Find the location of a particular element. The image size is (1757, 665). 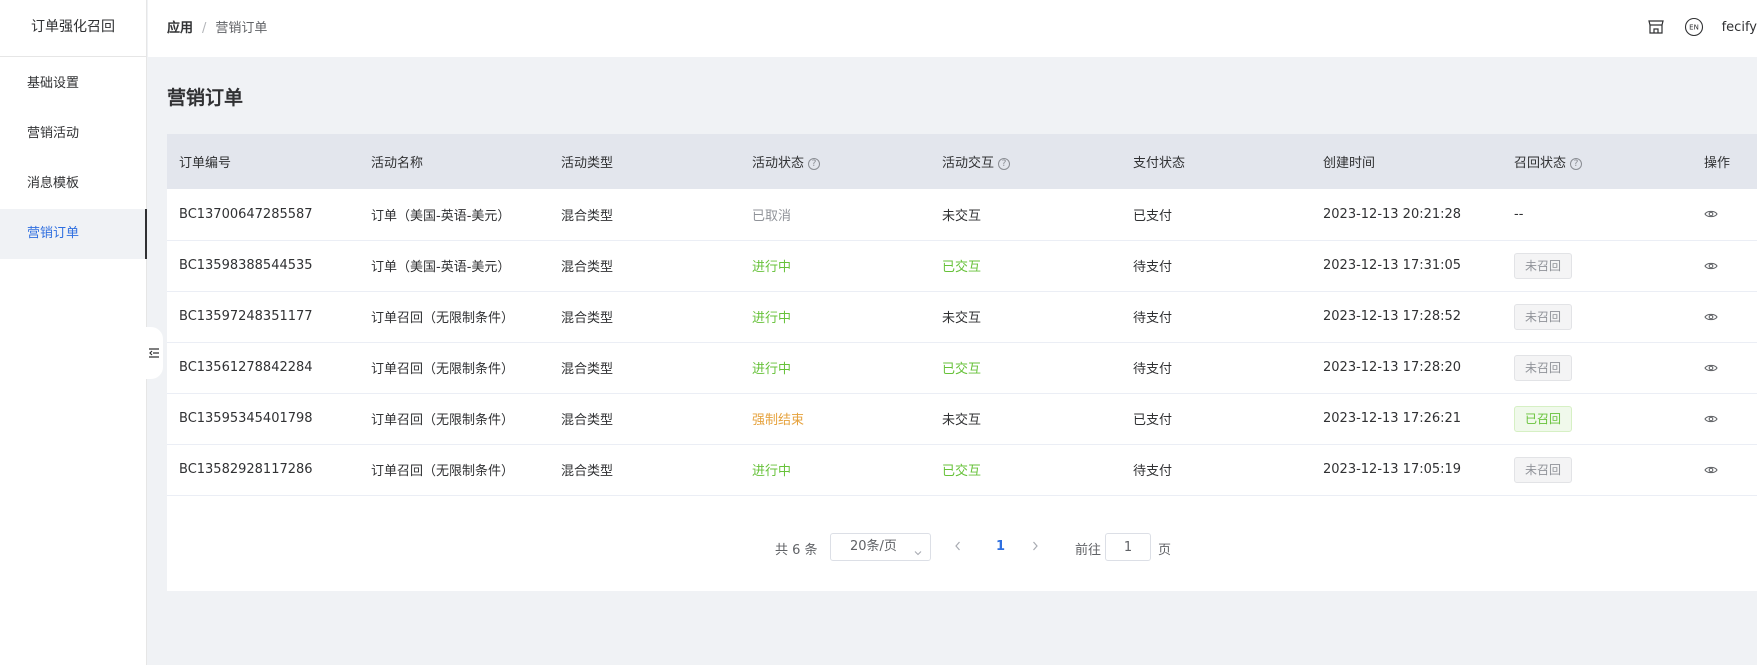

goto-page-input is located at coordinates (1128, 547).